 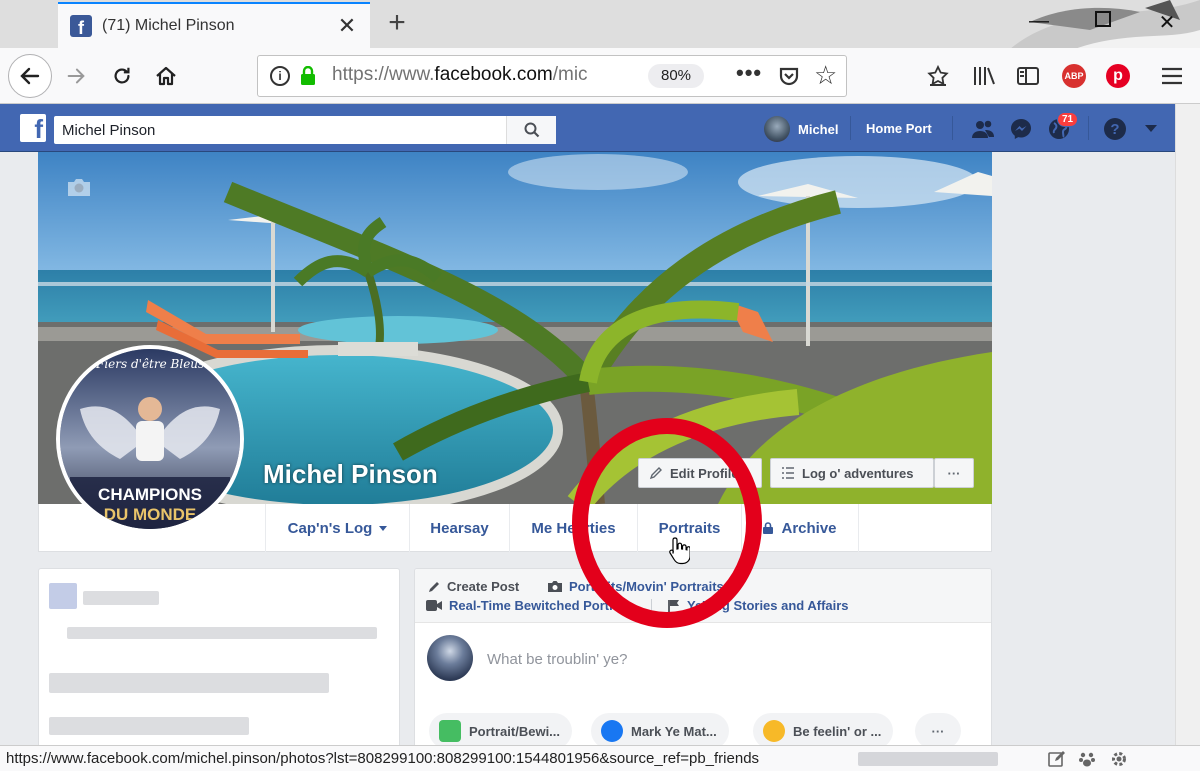 I want to click on minimize-window-icon: —, so click(x=1039, y=21).